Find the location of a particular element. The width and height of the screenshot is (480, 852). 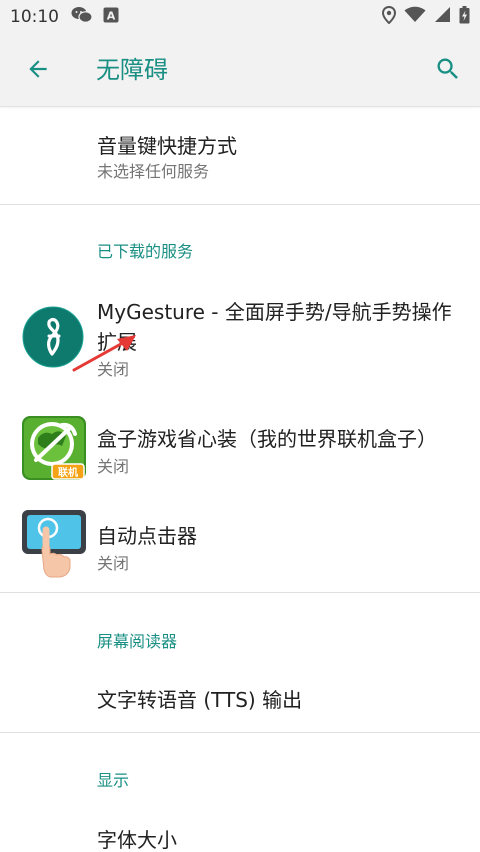

auto-clicker-title: 自动点击器 is located at coordinates (147, 536).